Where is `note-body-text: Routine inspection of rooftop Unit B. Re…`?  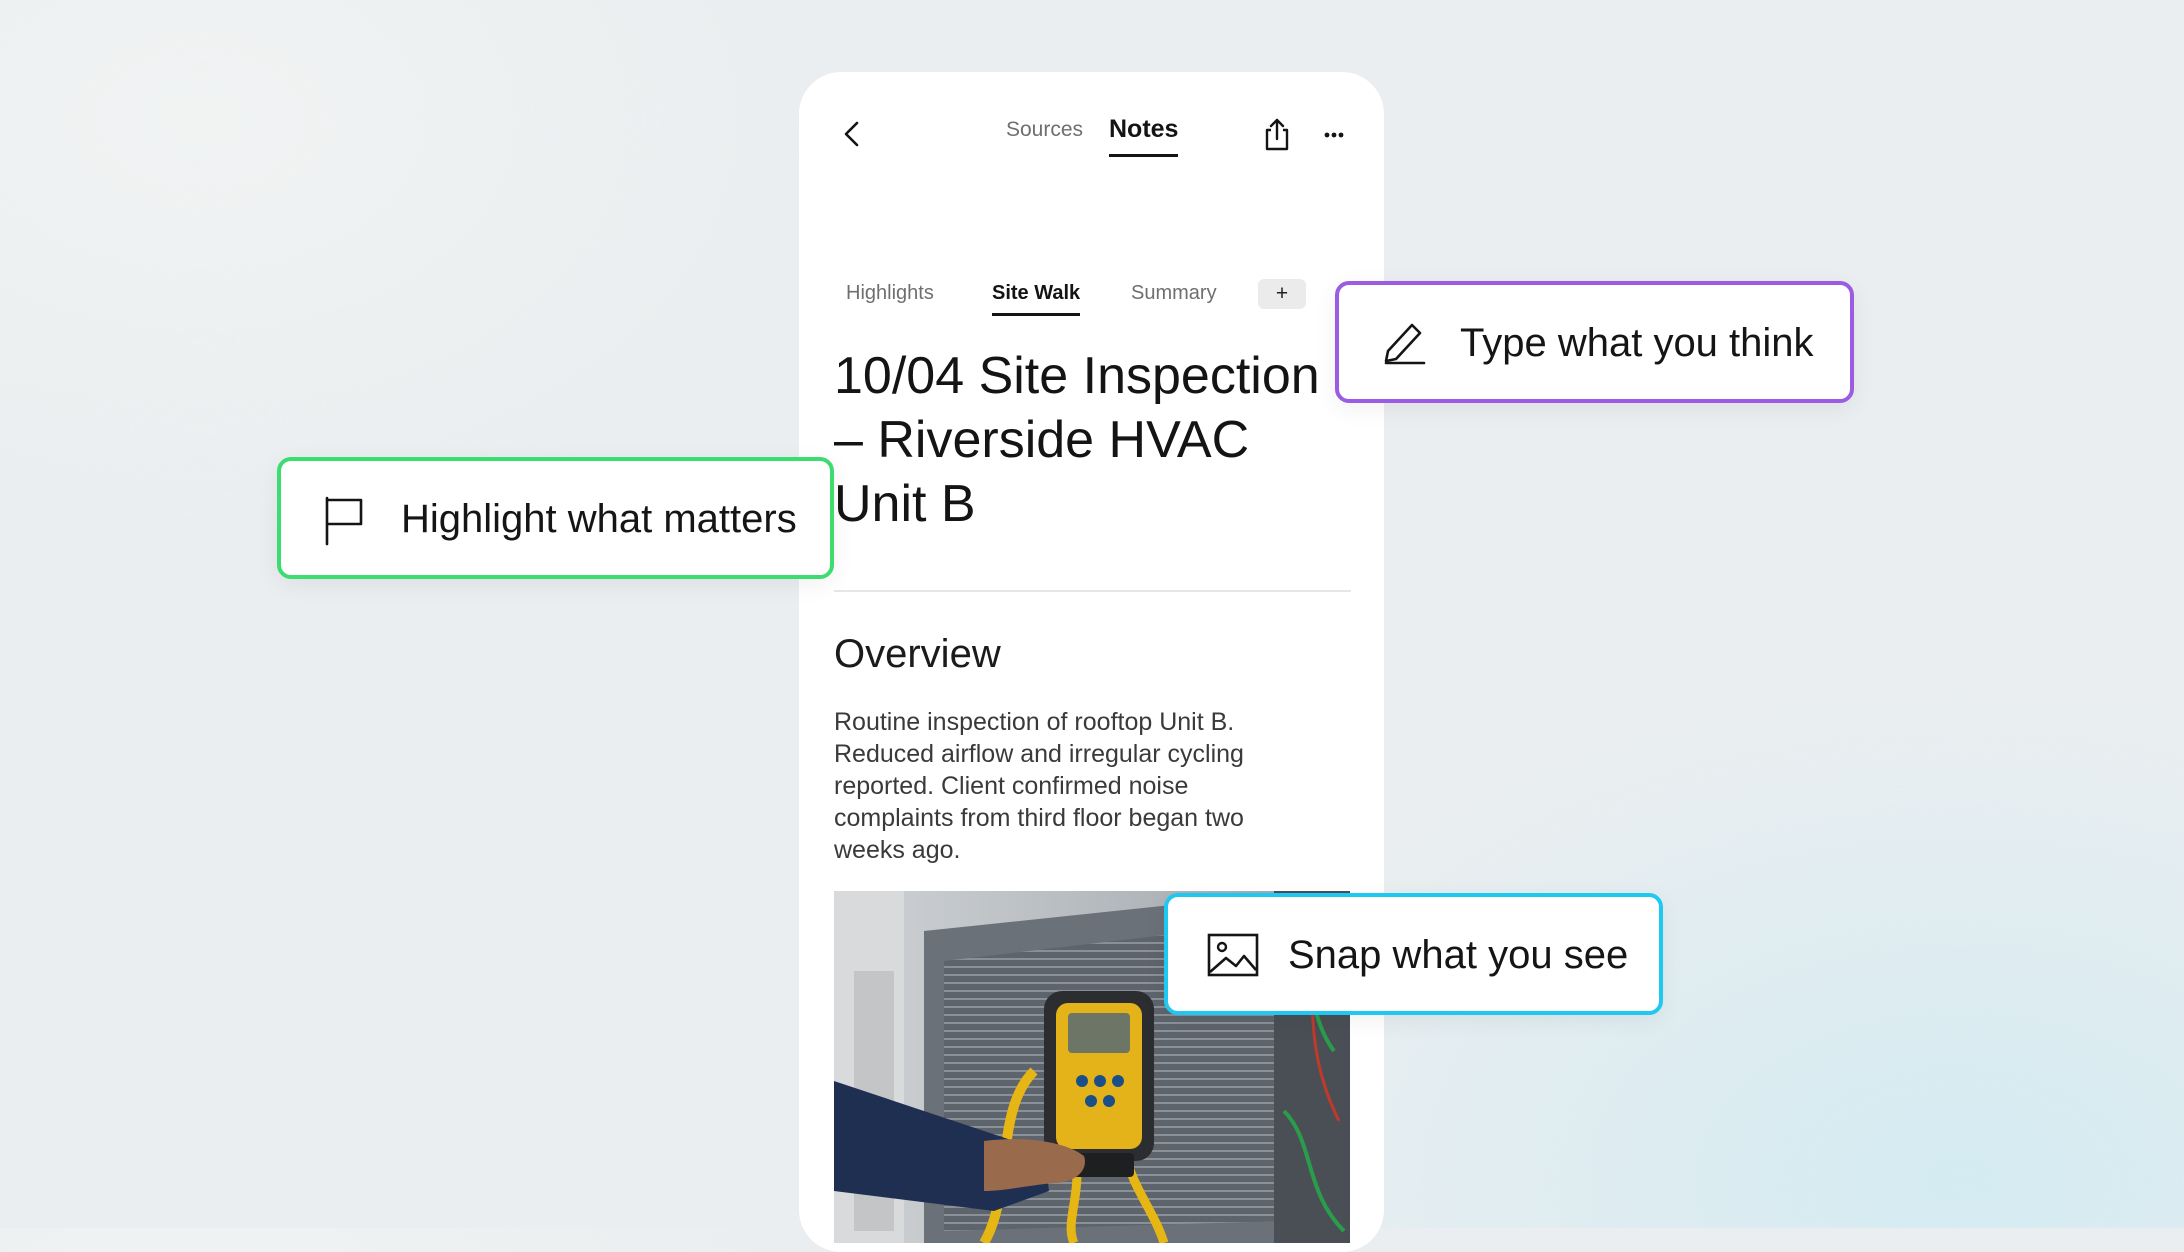 note-body-text: Routine inspection of rooftop Unit B. Re… is located at coordinates (1094, 786).